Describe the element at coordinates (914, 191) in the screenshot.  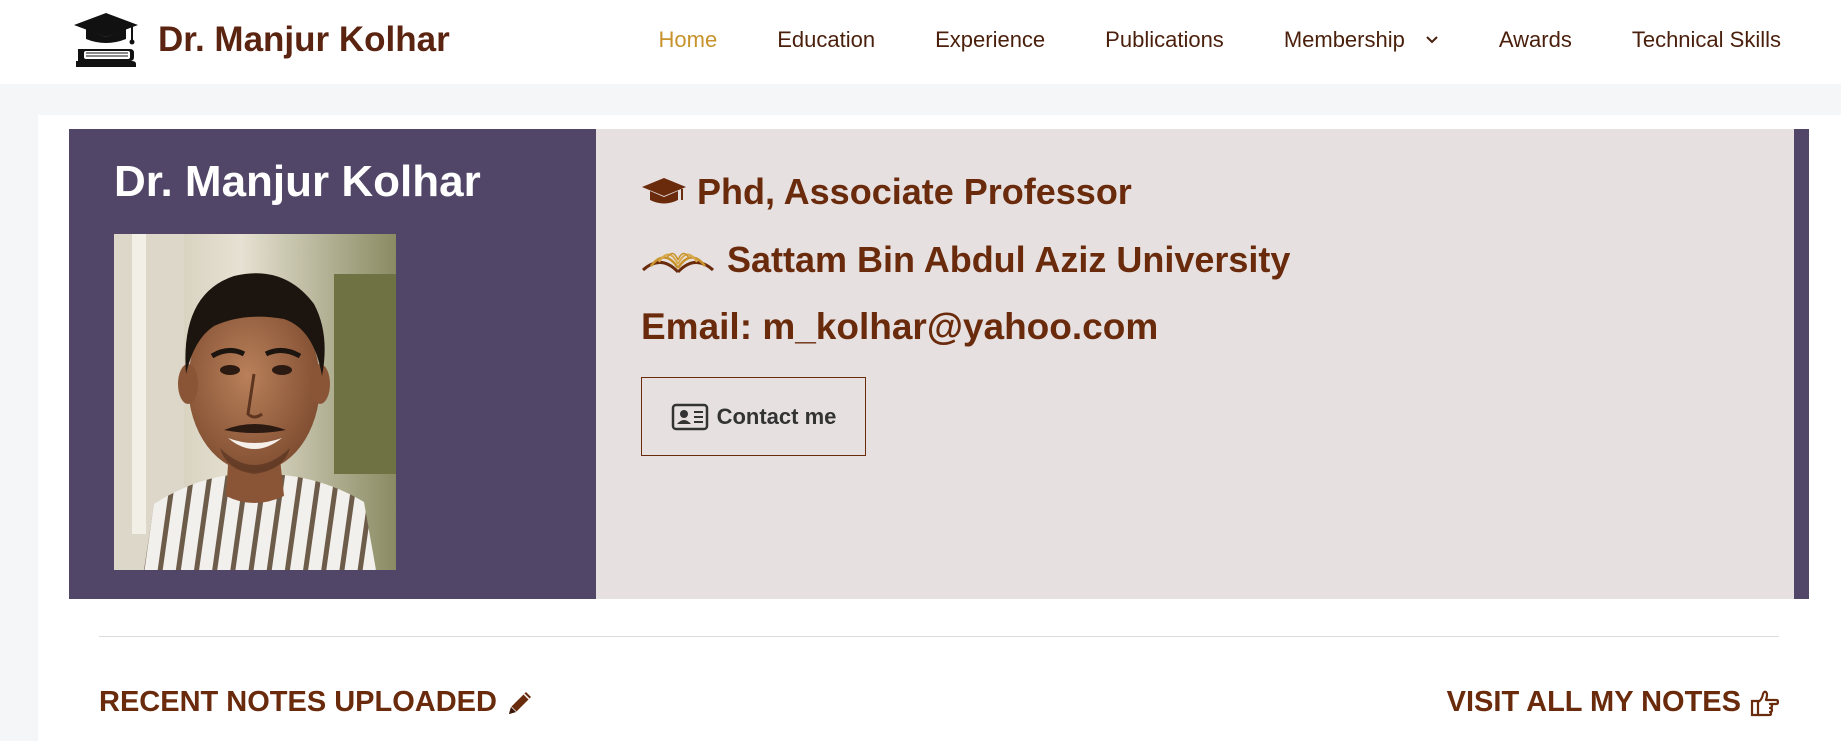
I see `degree-text: Phd, Associate Professor` at that location.